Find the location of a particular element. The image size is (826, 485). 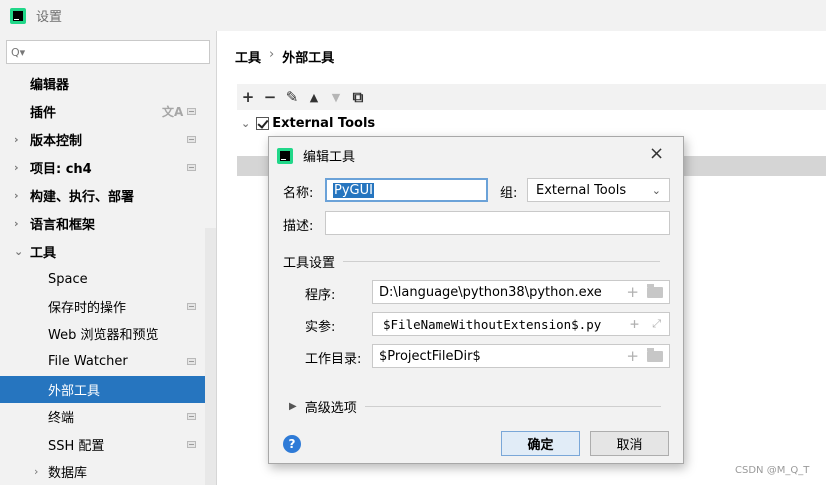

program-input: D:\language\python38\python.exe + is located at coordinates (521, 292).